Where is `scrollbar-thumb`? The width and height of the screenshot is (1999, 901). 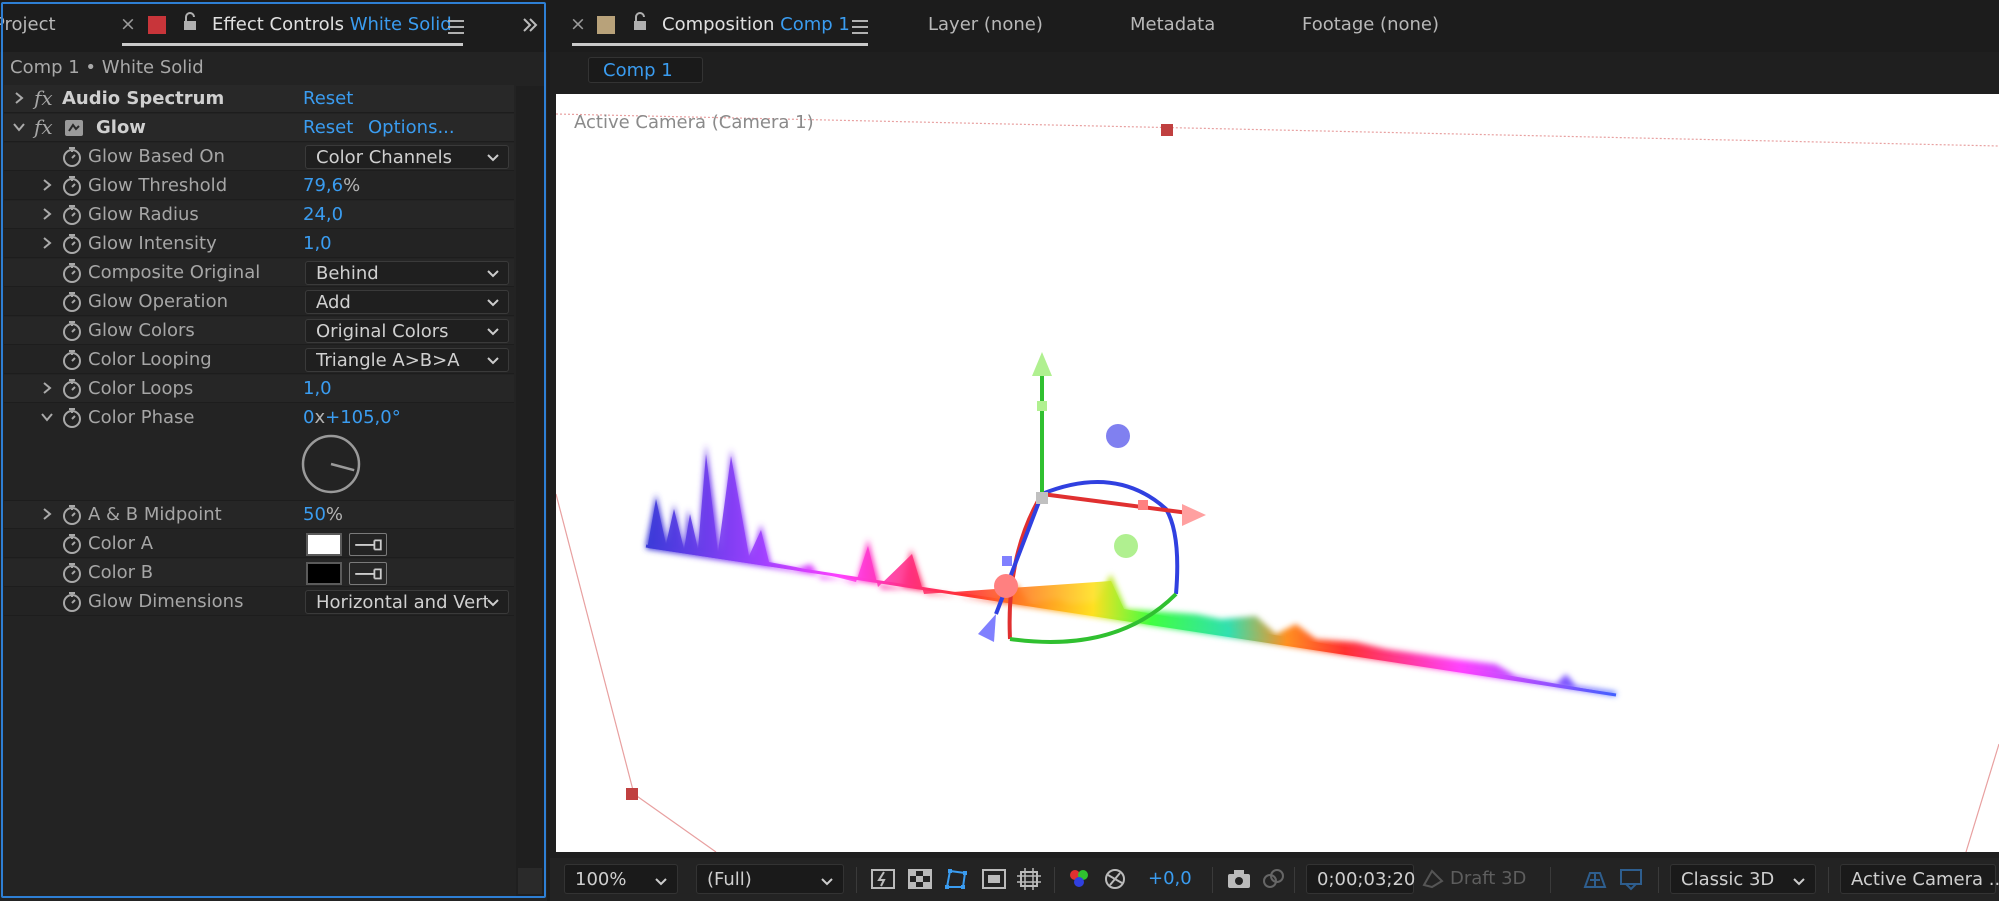
scrollbar-thumb is located at coordinates (530, 881).